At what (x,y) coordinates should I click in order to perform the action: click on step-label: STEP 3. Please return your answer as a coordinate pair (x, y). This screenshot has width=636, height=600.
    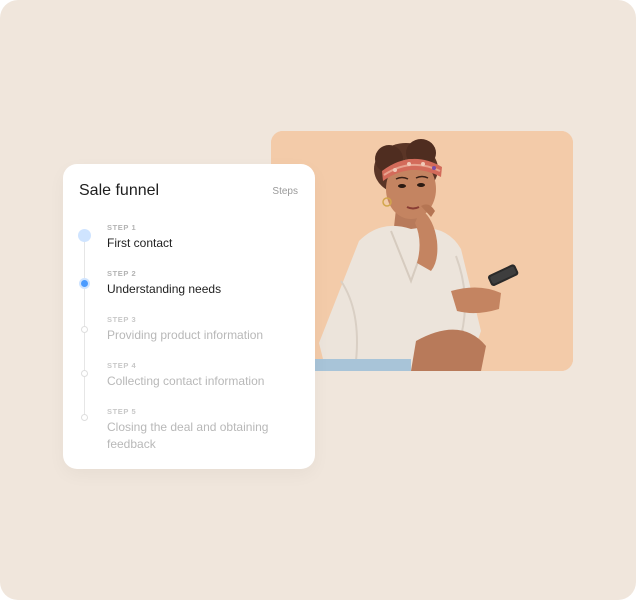
    Looking at the image, I should click on (122, 319).